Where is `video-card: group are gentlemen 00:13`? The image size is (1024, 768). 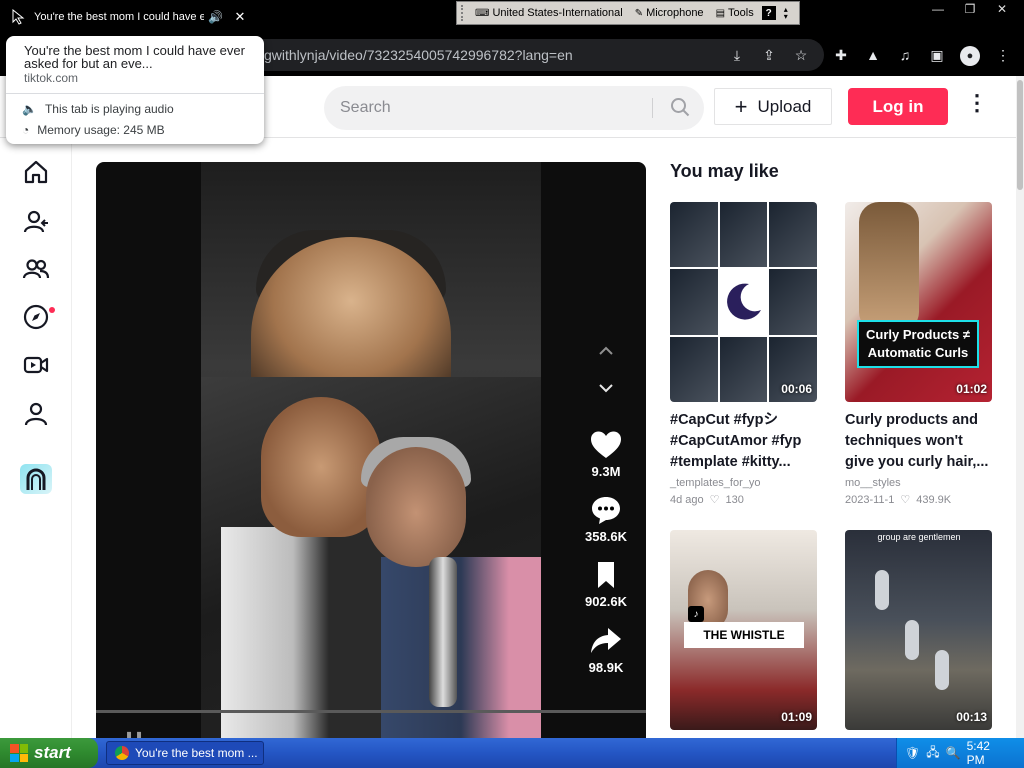
video-card: group are gentlemen 00:13 is located at coordinates (918, 630).